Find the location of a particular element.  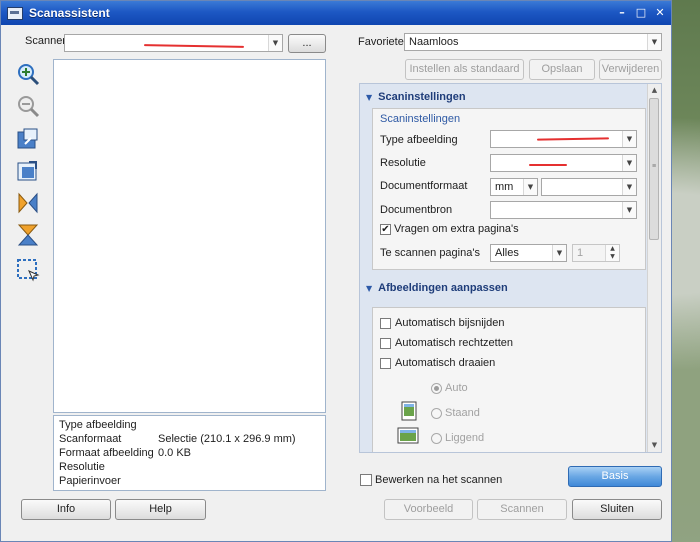

orientation-portrait-label: Staand is located at coordinates (462, 413).